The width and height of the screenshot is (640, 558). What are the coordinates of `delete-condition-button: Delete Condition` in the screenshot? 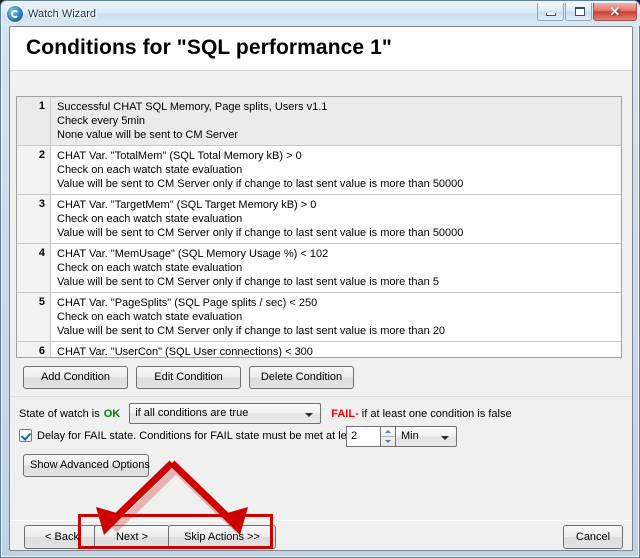 It's located at (301, 377).